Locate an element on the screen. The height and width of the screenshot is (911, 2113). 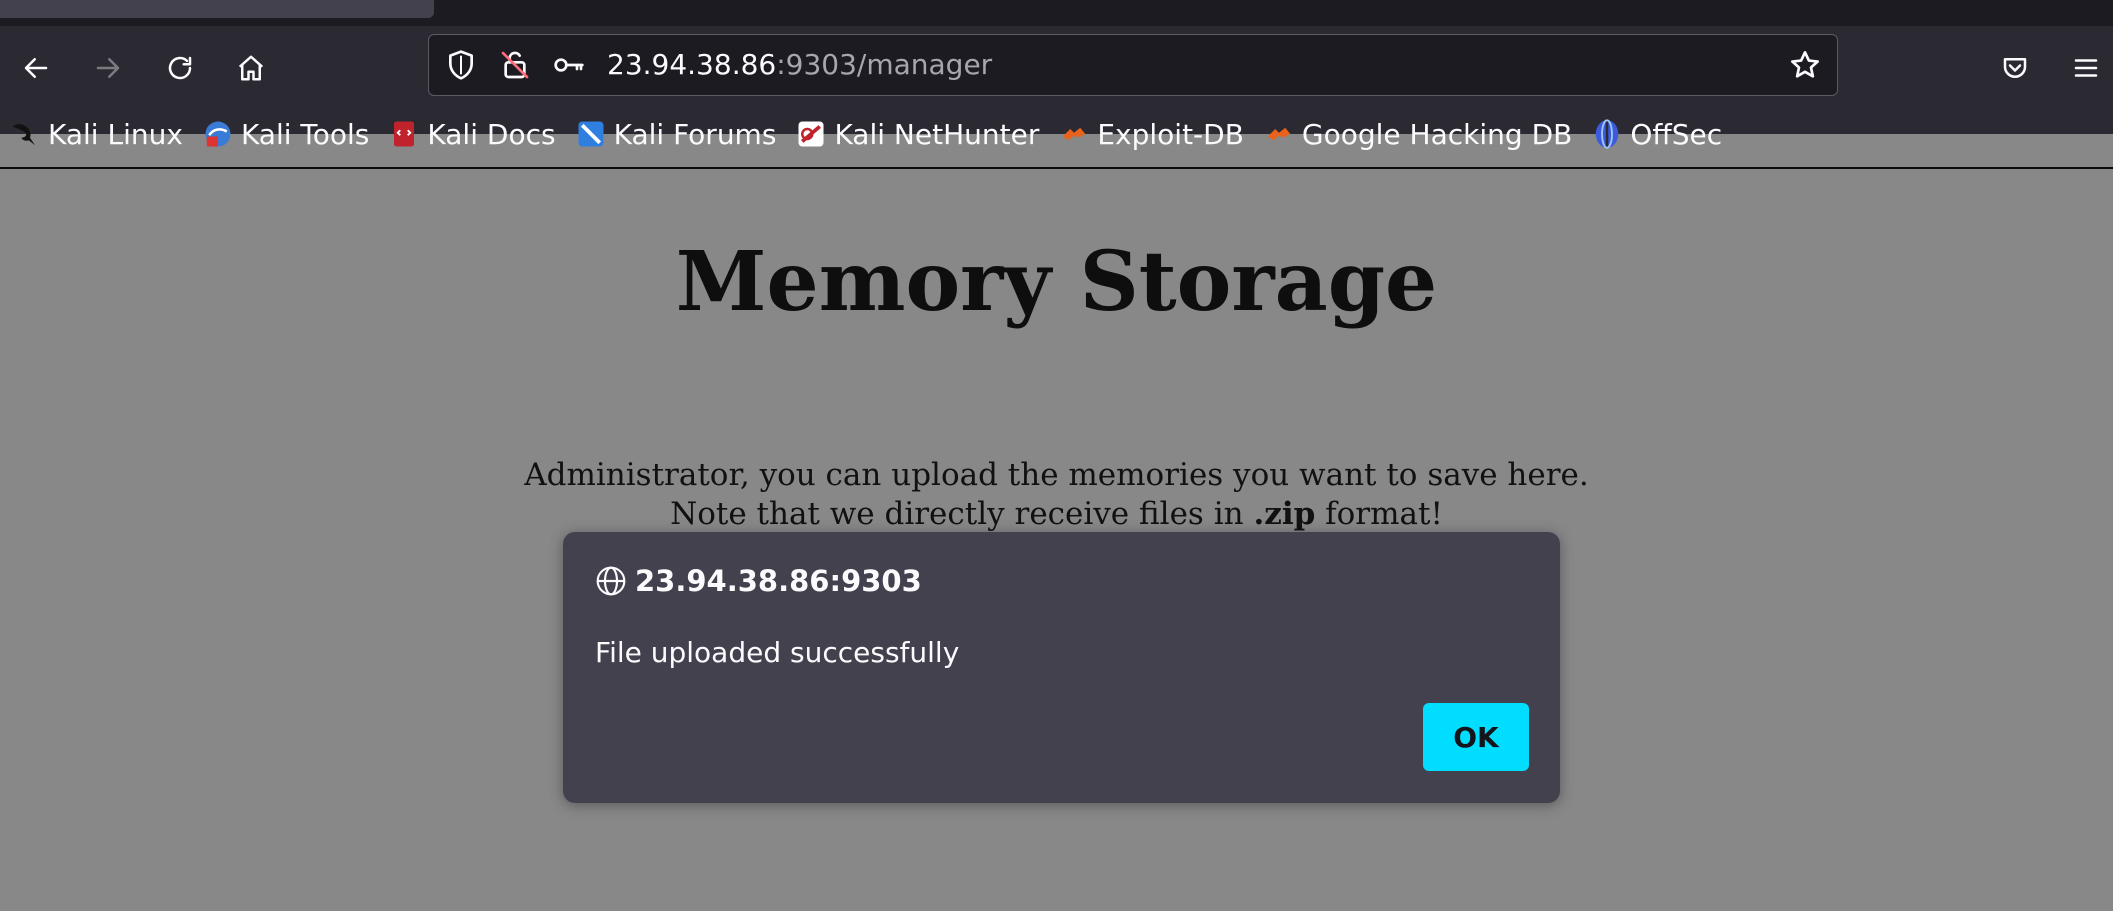
url-bar: 23.94.38.86:9303/manager is located at coordinates (1133, 65).